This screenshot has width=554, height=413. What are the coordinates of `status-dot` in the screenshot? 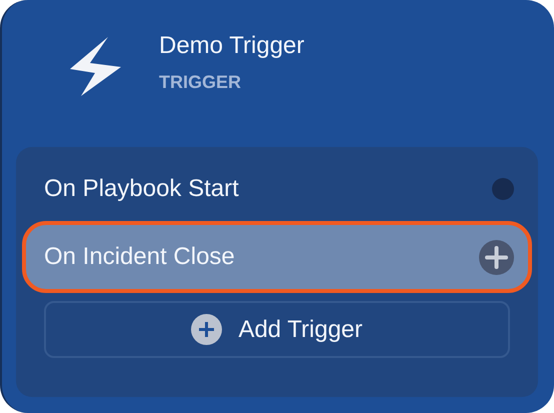 It's located at (503, 189).